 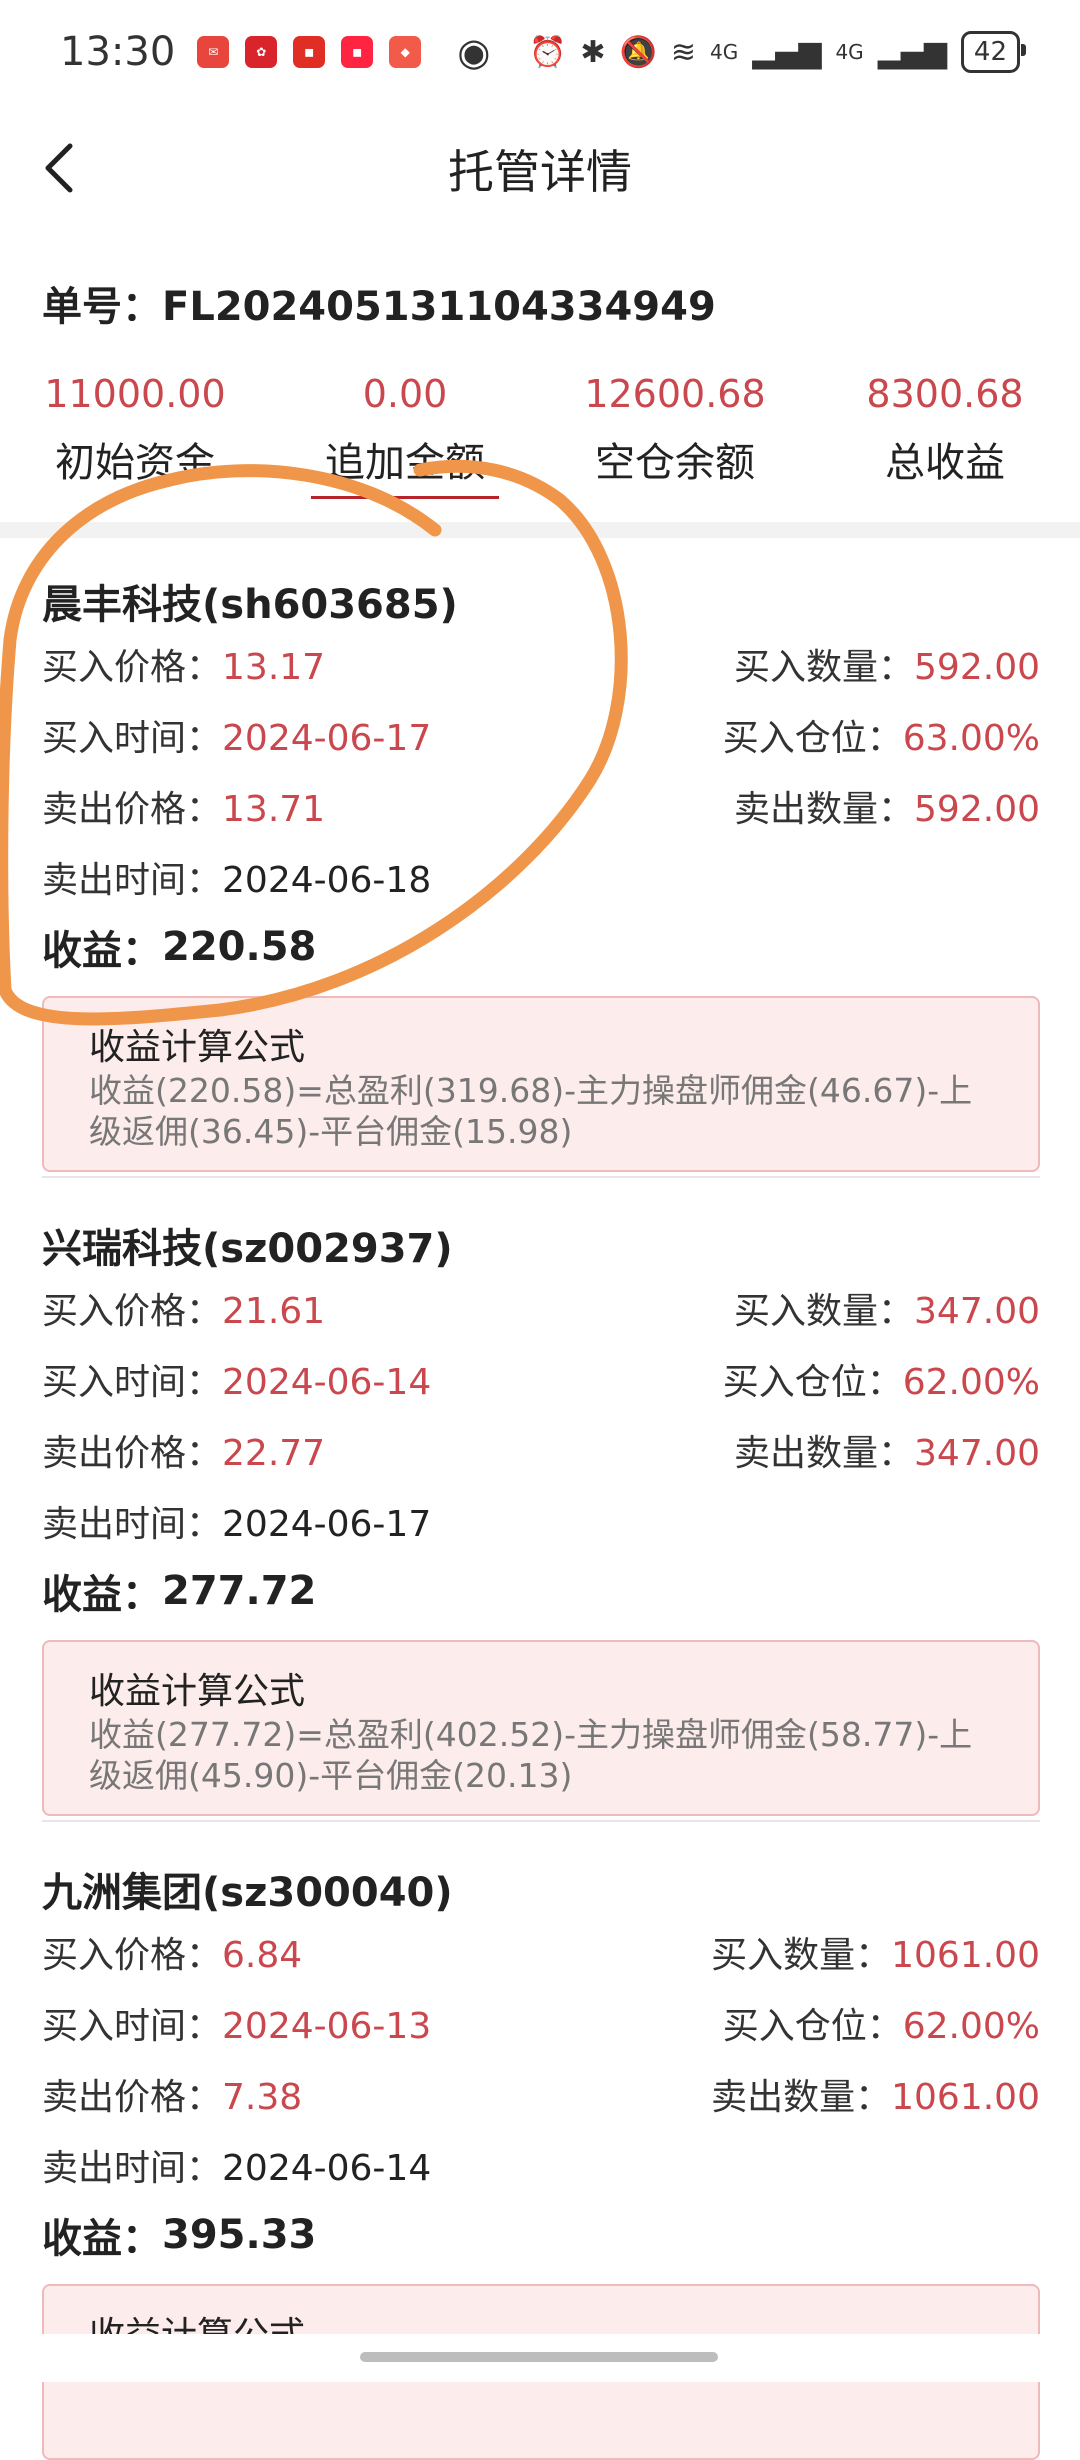 What do you see at coordinates (531, 1090) in the screenshot?
I see `formula-line-1: 收益(220.58)=总盈利(319.68)-主力操盘师佣金(46.67)-上` at bounding box center [531, 1090].